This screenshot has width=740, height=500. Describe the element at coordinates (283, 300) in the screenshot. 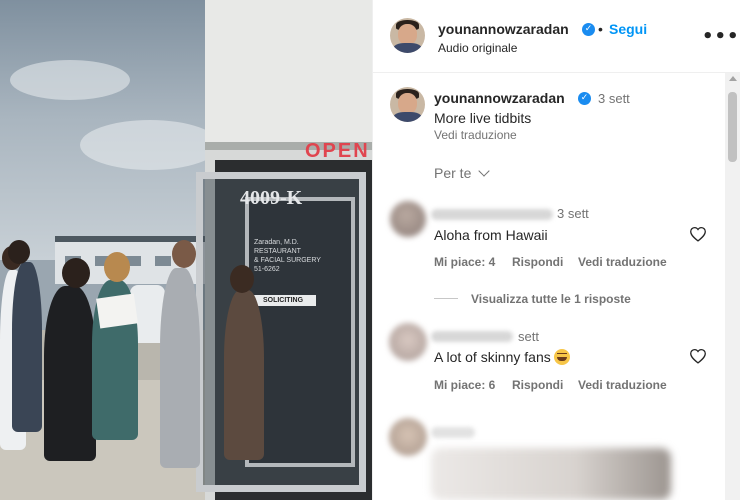

I see `media-door-sticker: SOLICITING` at that location.